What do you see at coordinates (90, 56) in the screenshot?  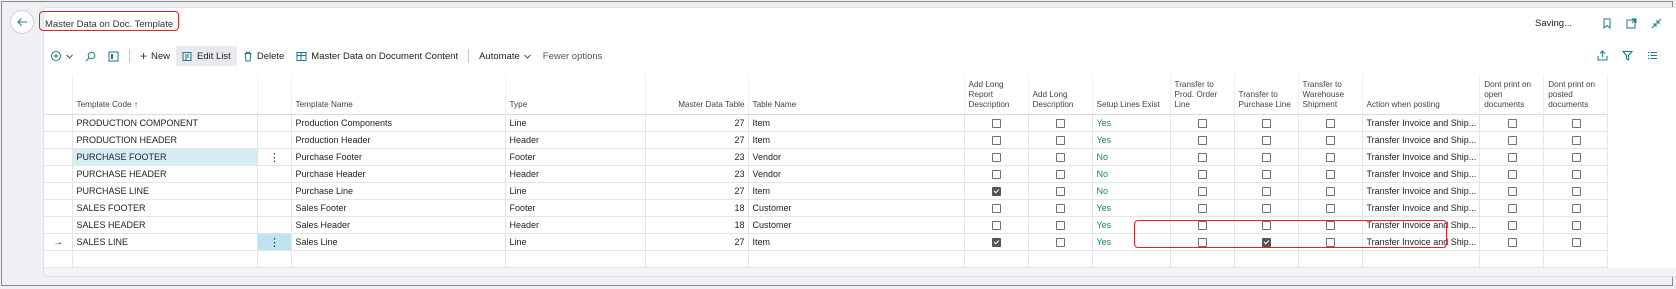 I see `search-button` at bounding box center [90, 56].